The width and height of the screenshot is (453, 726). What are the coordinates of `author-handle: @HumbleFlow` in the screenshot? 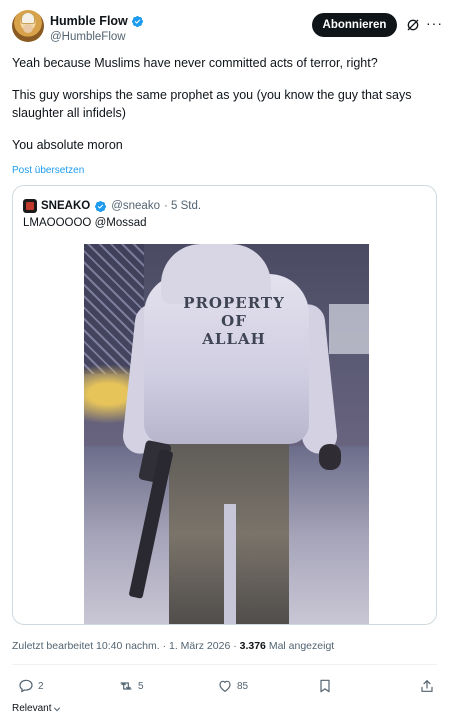 It's located at (97, 37).